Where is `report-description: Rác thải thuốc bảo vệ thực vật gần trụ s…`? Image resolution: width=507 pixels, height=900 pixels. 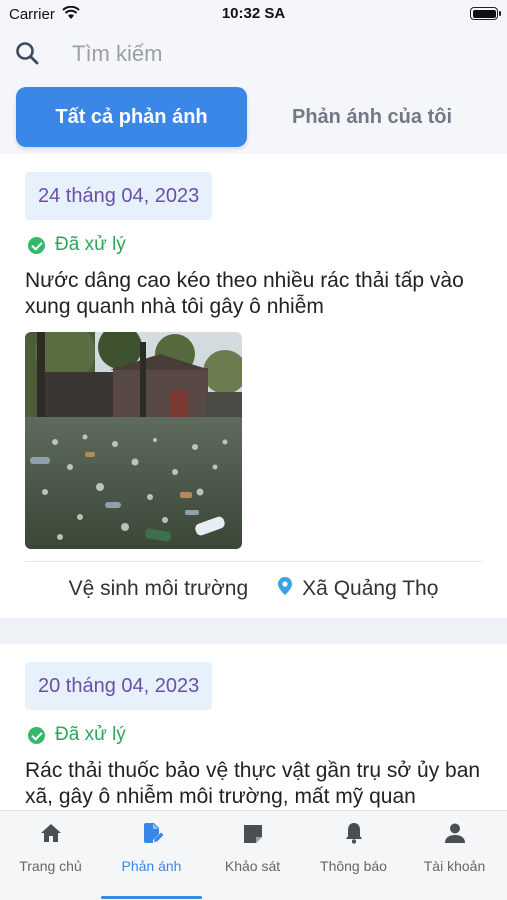 report-description: Rác thải thuốc bảo vệ thực vật gần trụ s… is located at coordinates (253, 783).